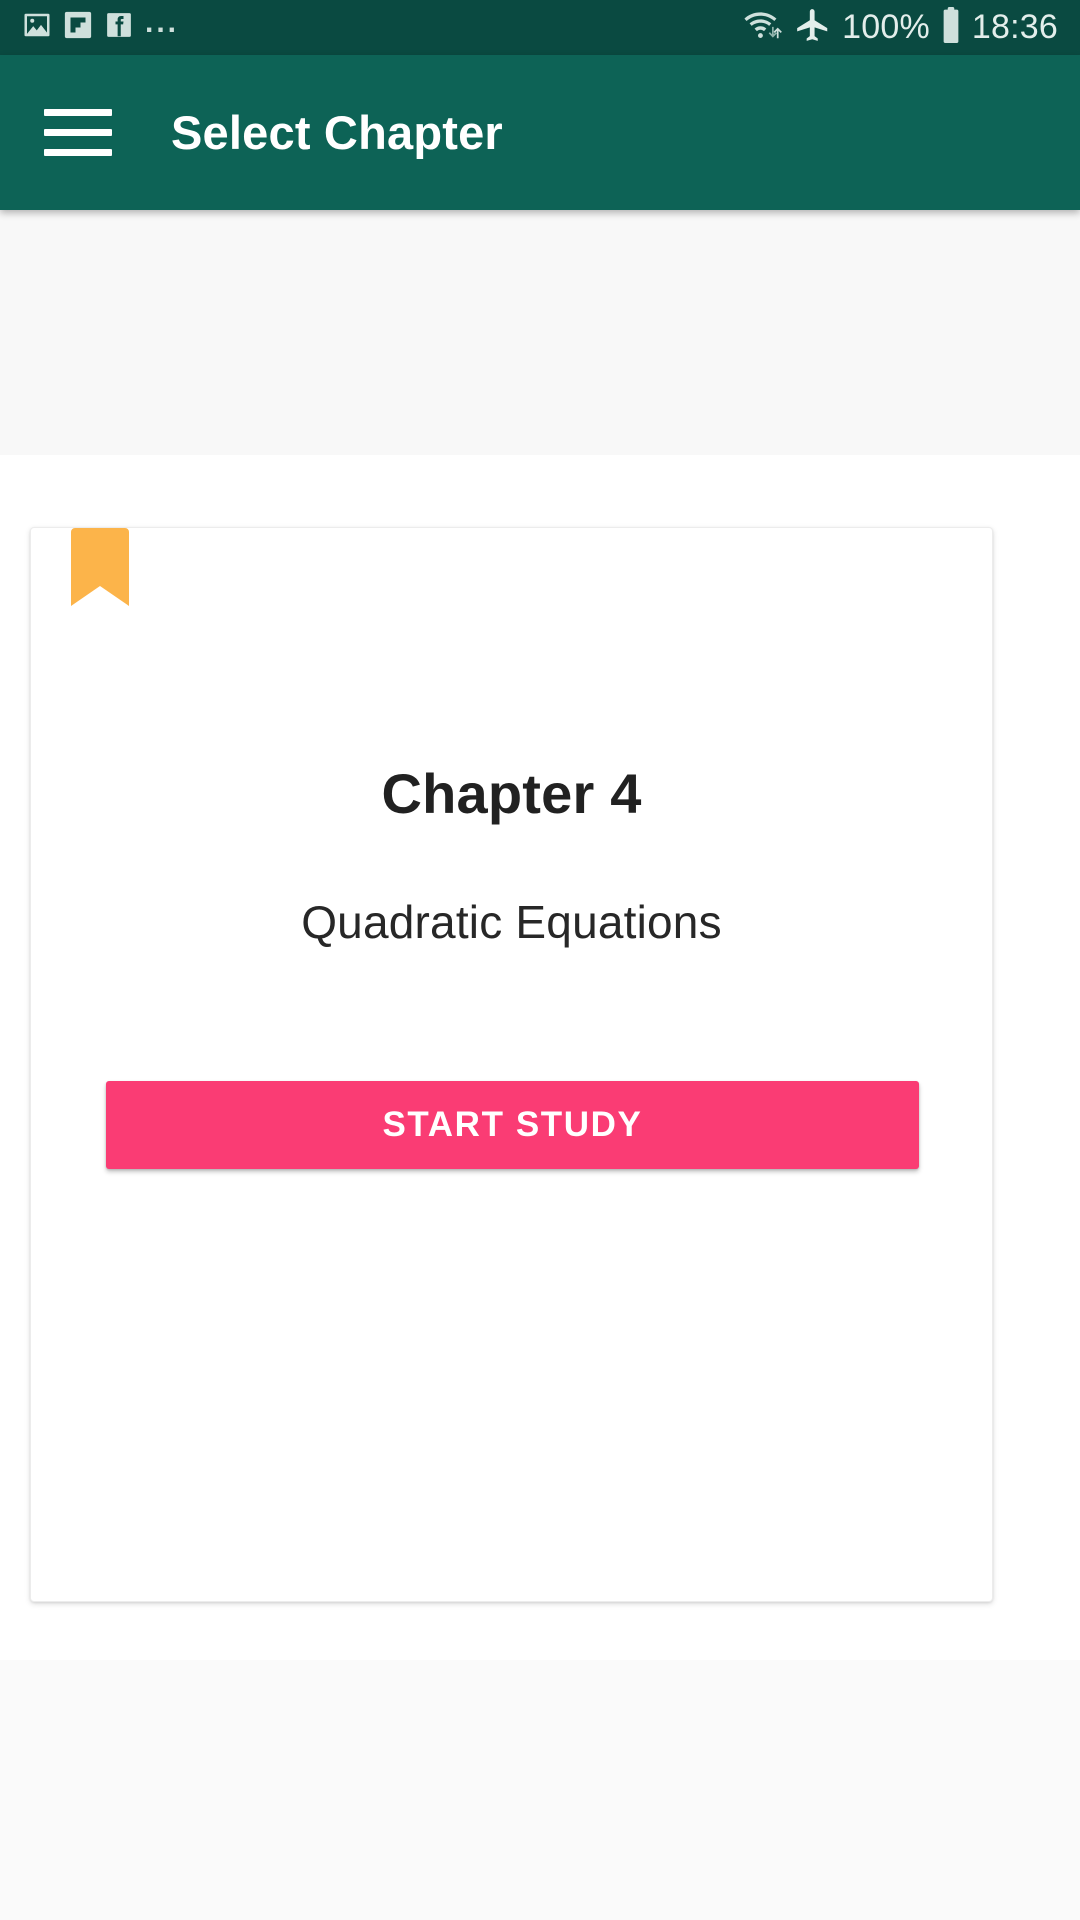 Image resolution: width=1080 pixels, height=1920 pixels. What do you see at coordinates (511, 793) in the screenshot?
I see `chapter-number-title: Chapter 4` at bounding box center [511, 793].